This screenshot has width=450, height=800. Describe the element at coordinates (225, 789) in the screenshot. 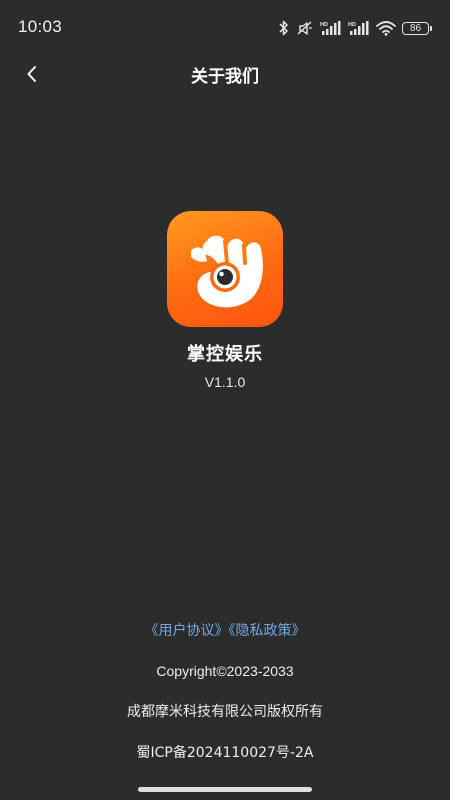

I see `home-indicator` at that location.